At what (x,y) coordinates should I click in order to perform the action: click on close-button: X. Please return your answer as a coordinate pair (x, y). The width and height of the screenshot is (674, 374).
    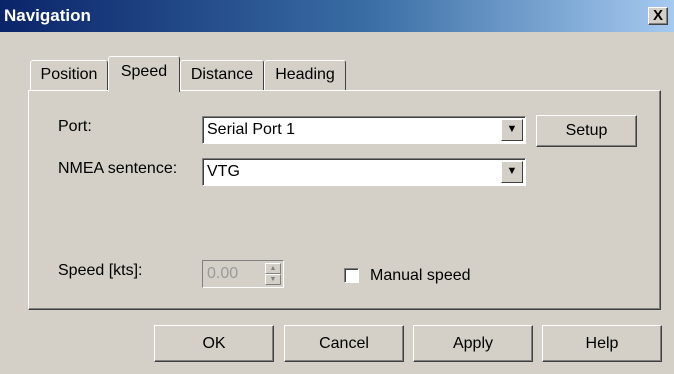
    Looking at the image, I should click on (658, 16).